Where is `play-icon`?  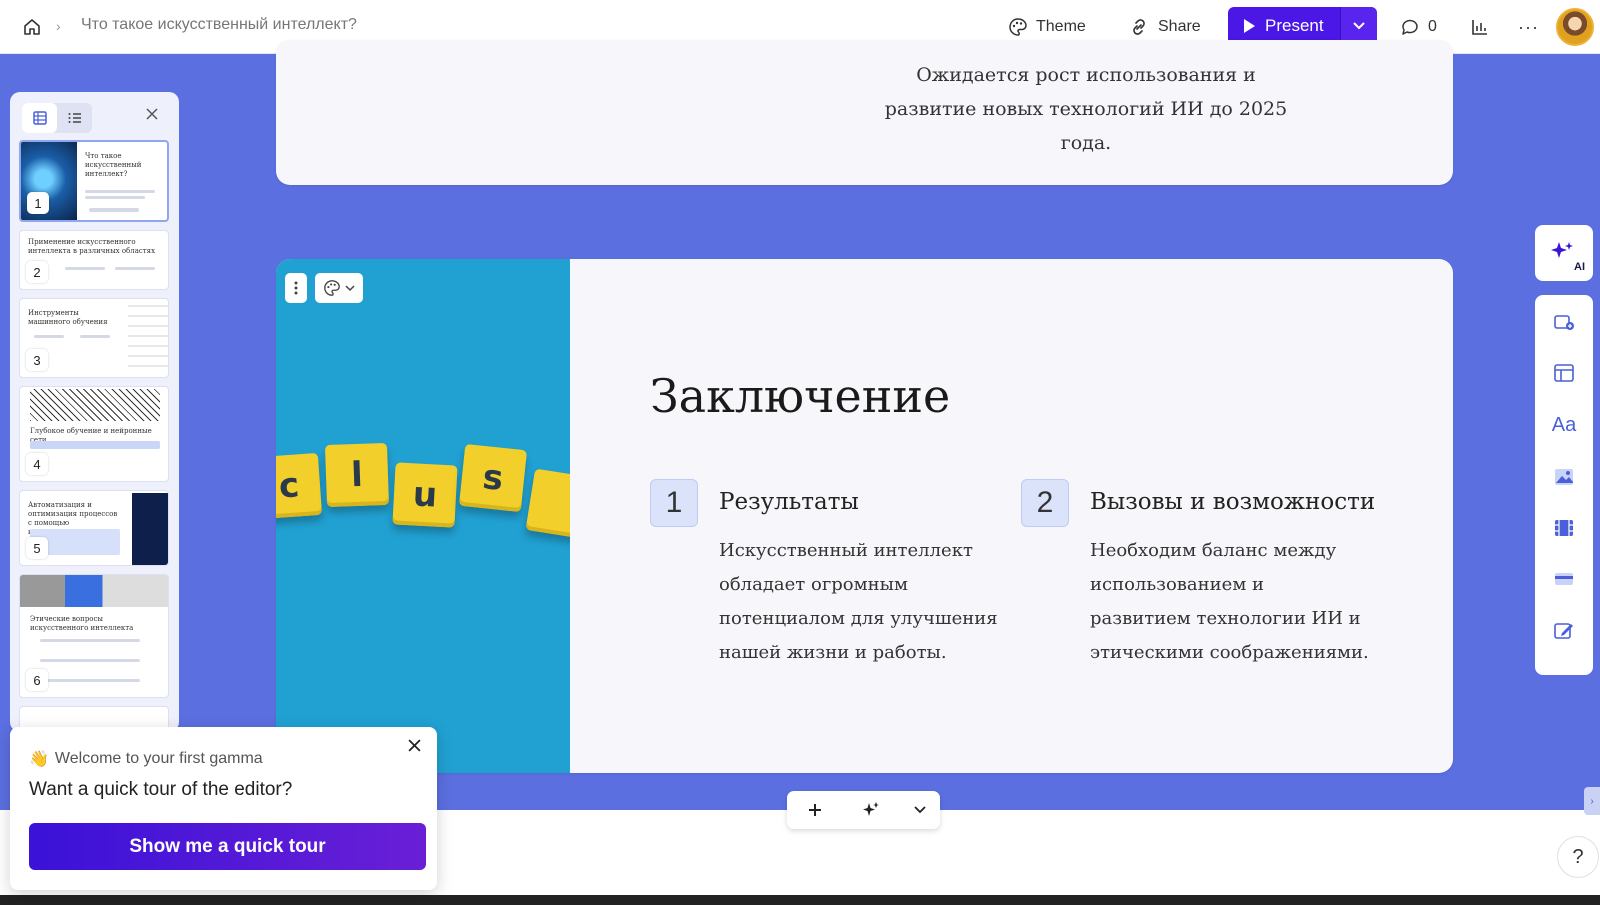
play-icon is located at coordinates (1249, 26).